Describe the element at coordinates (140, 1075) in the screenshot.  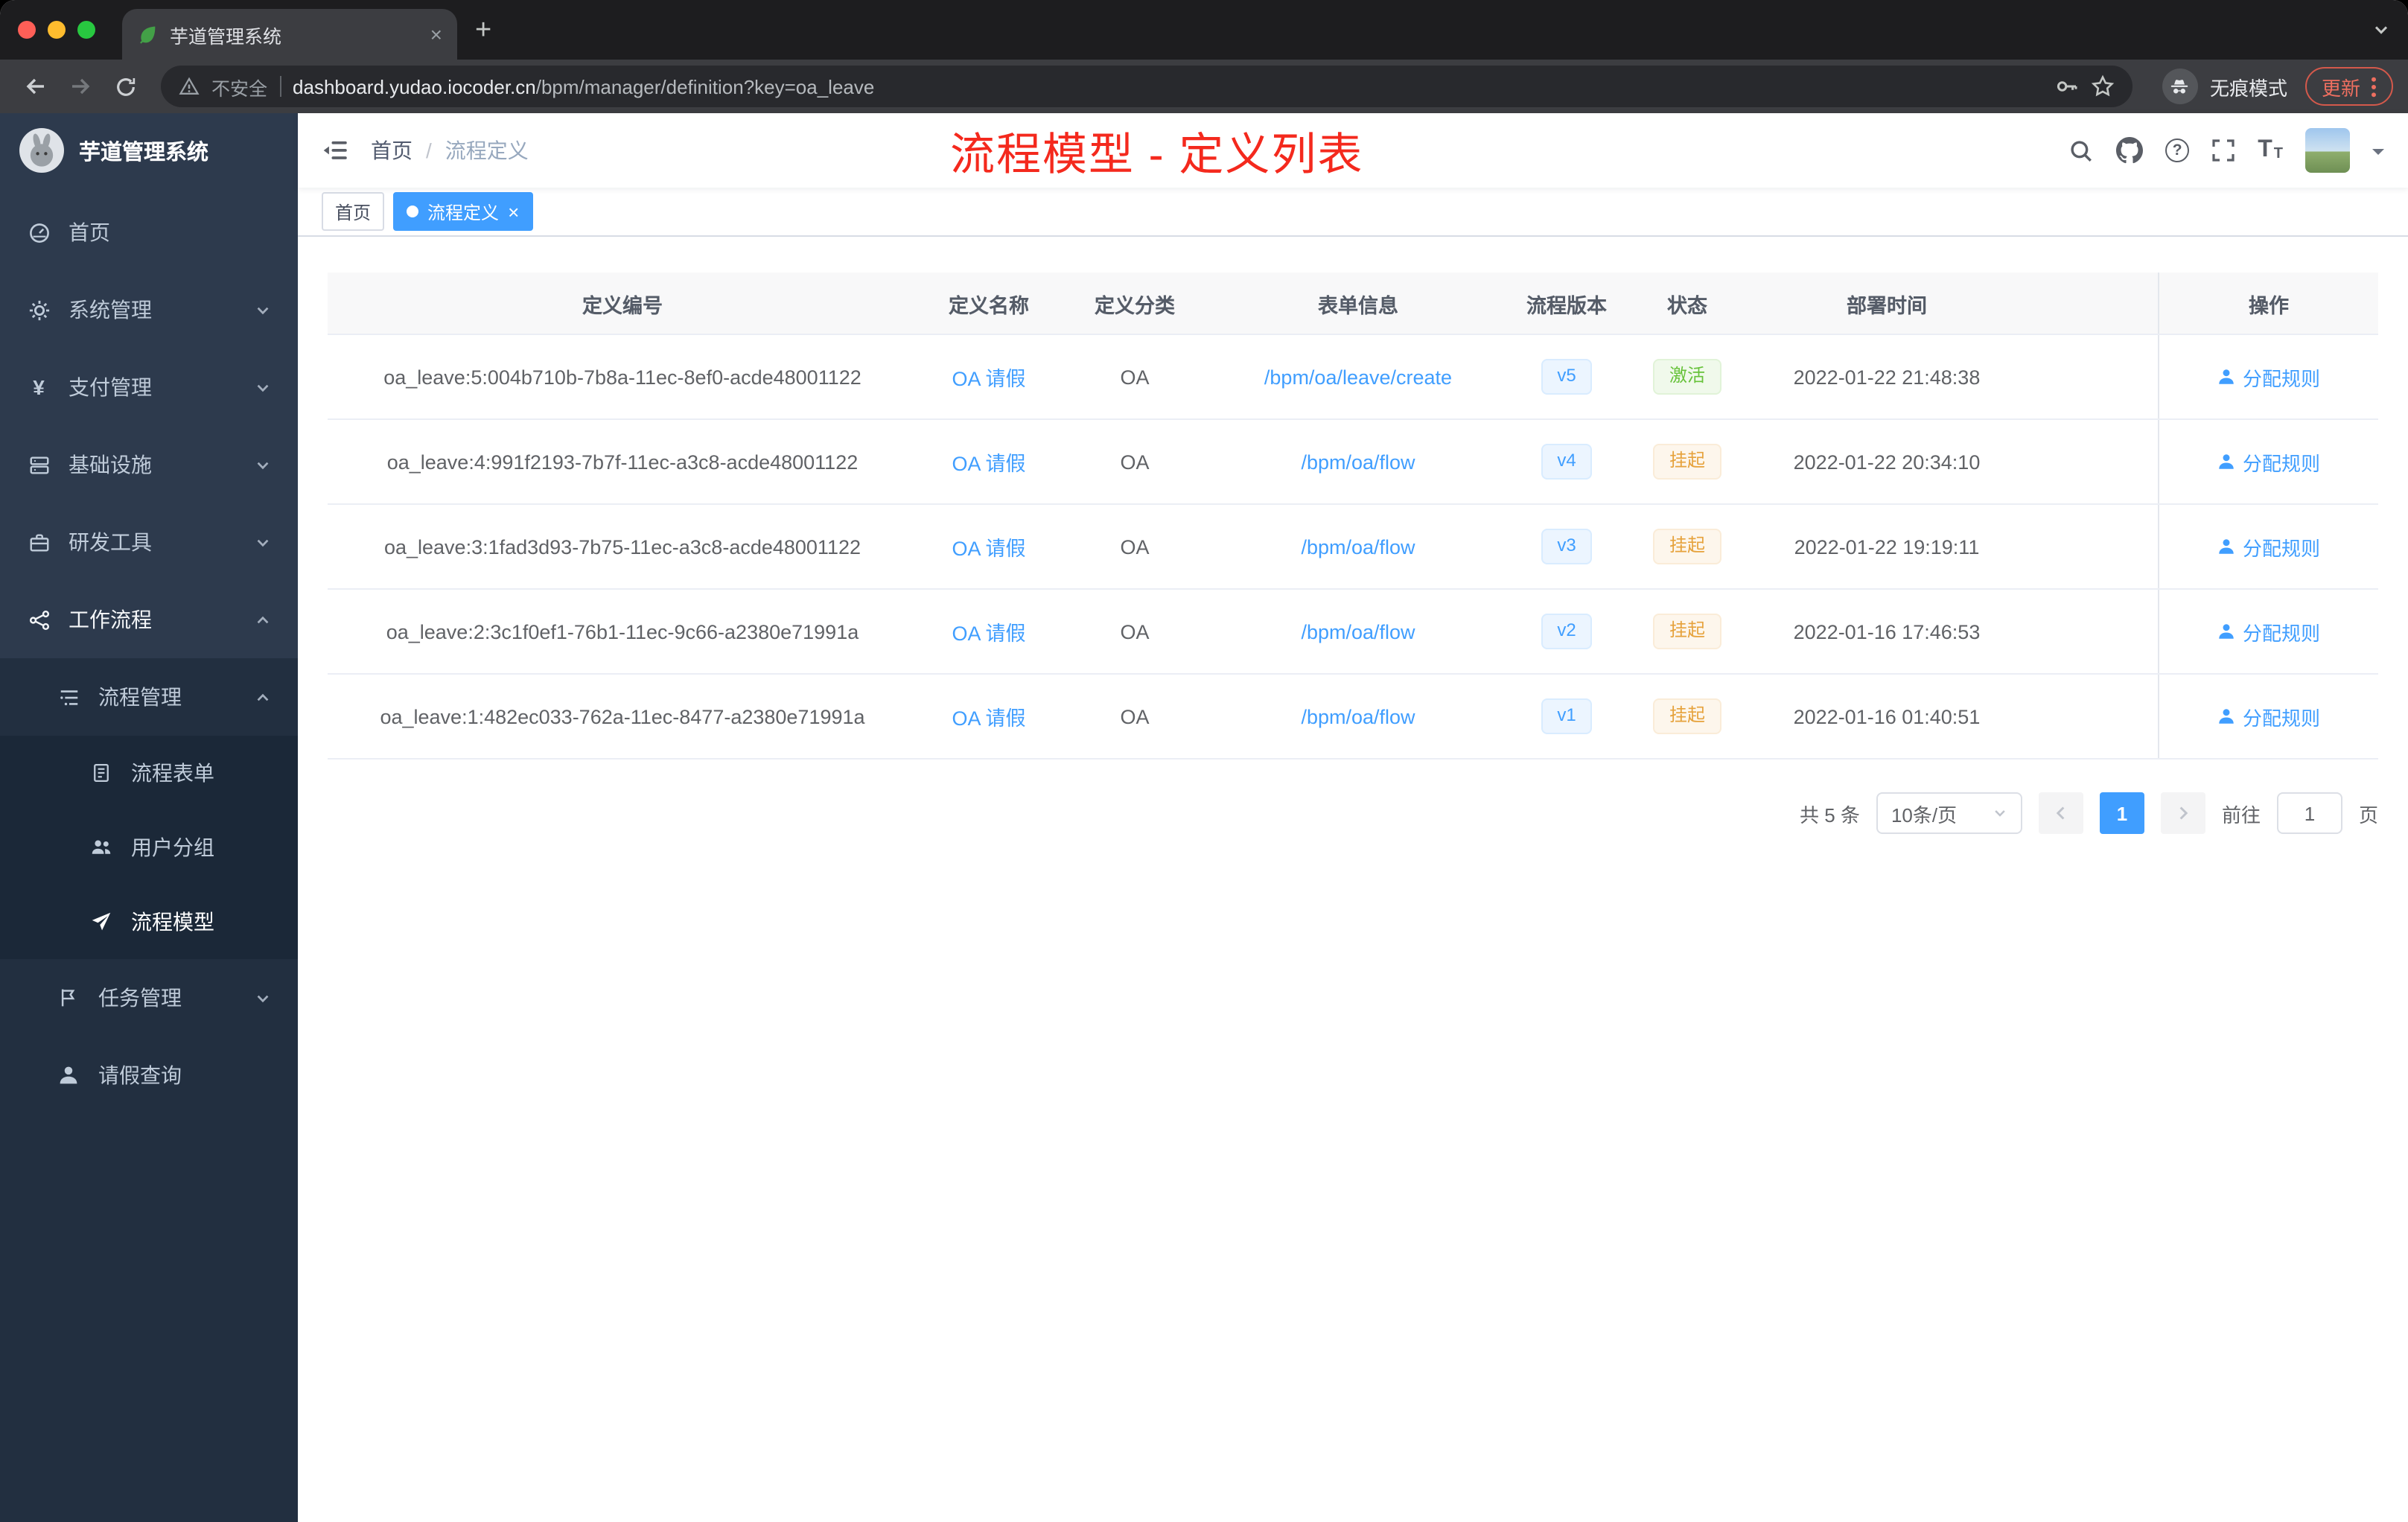
I see `sidebar-item-label: 请假查询` at that location.